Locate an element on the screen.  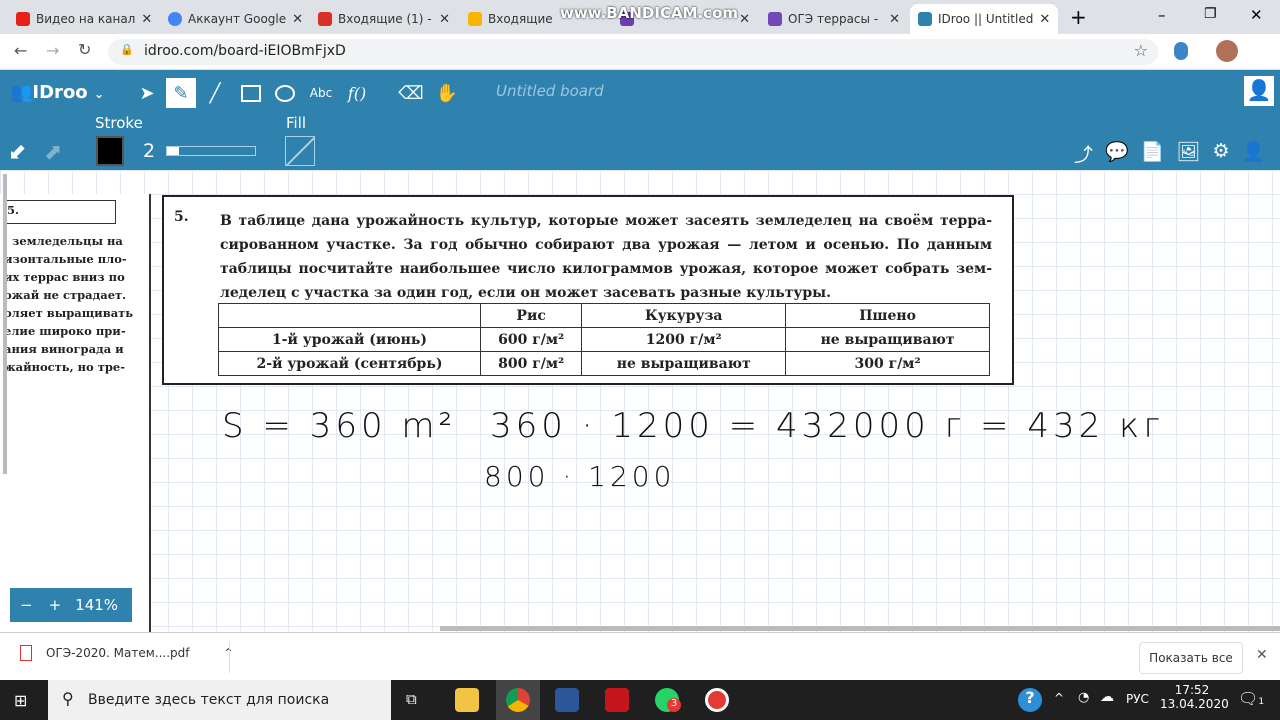
notification-icon: 🗨1 is located at coordinates (1251, 698).